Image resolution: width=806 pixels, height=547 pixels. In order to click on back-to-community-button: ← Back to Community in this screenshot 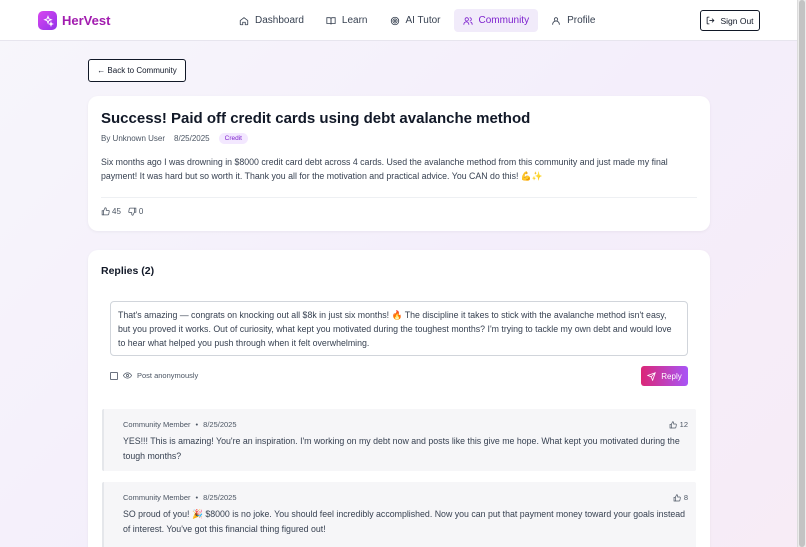, I will do `click(137, 70)`.